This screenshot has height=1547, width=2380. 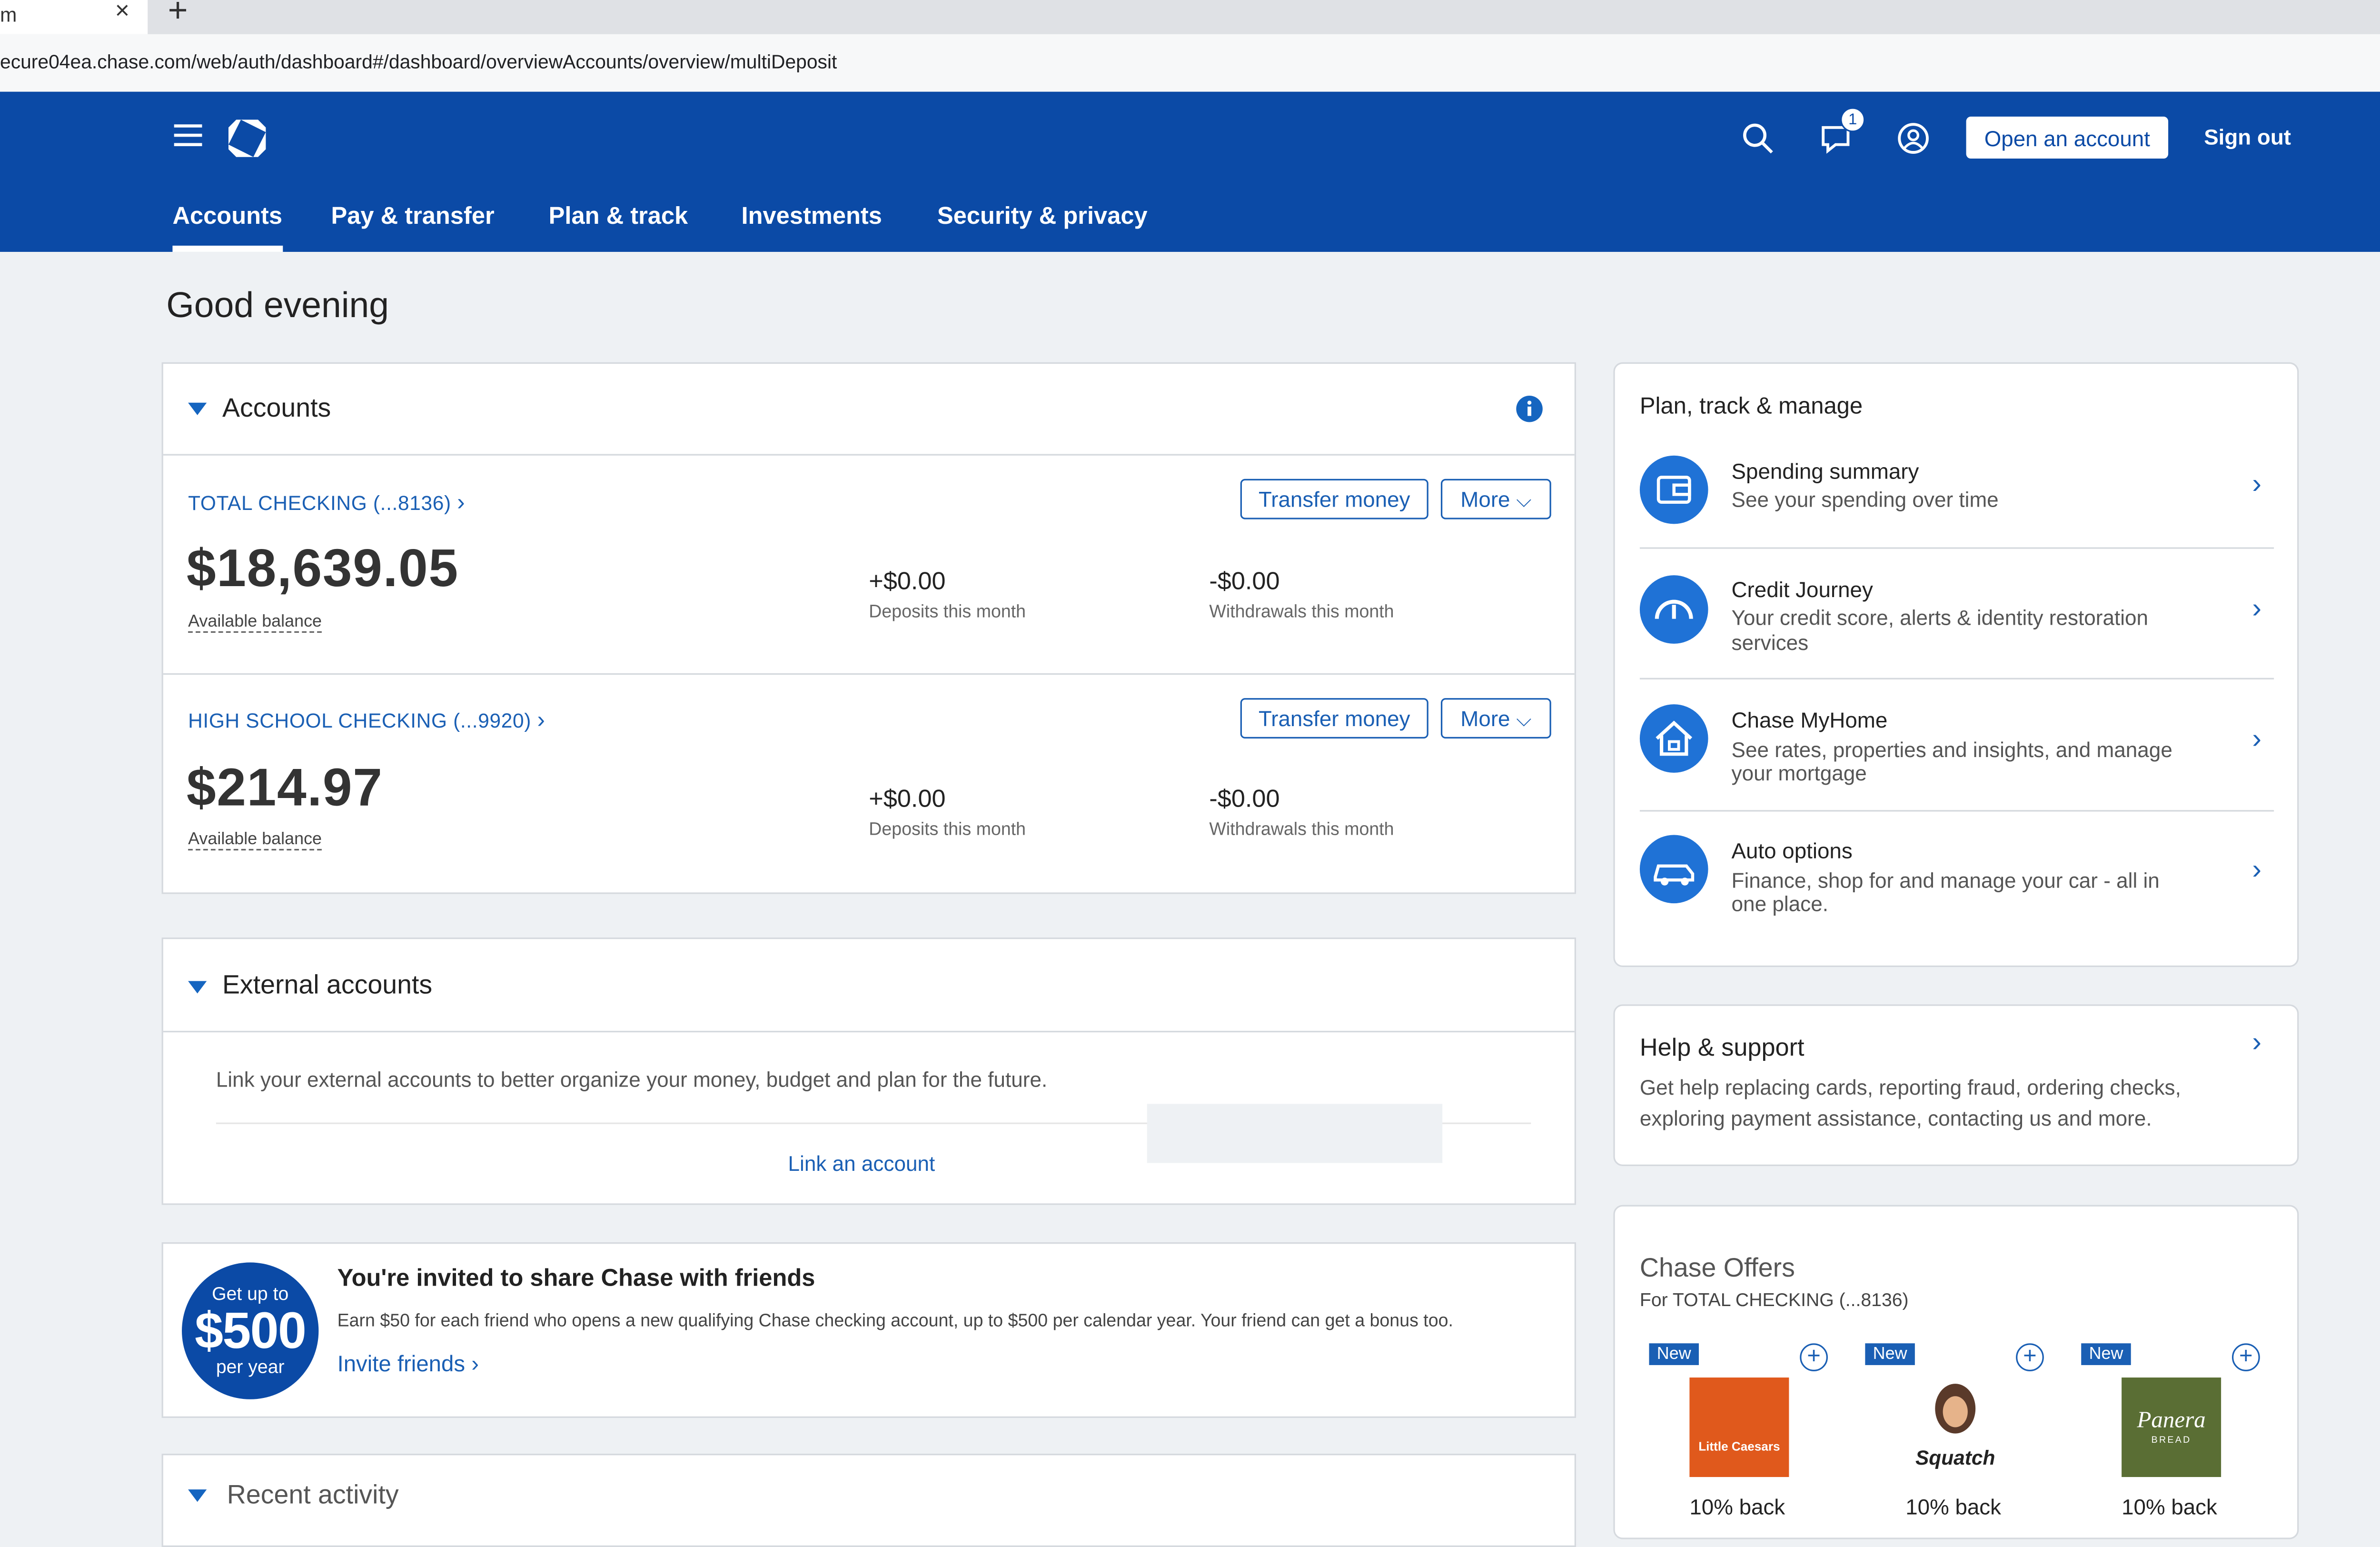 I want to click on offer-tile: New + Little Caesars 10% back, so click(x=1737, y=1435).